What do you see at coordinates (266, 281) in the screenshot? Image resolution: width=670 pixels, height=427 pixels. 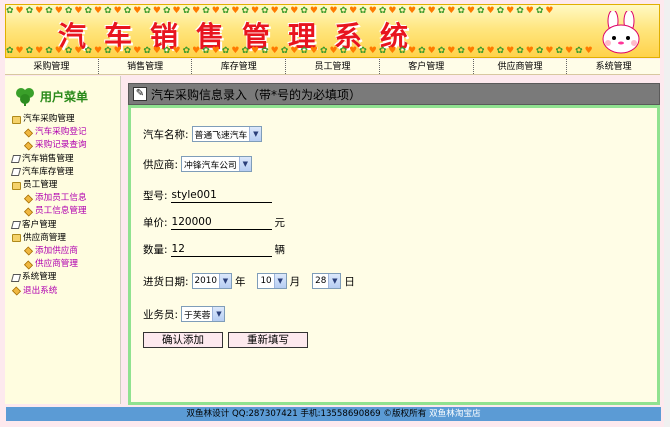 I see `month-value: 10` at bounding box center [266, 281].